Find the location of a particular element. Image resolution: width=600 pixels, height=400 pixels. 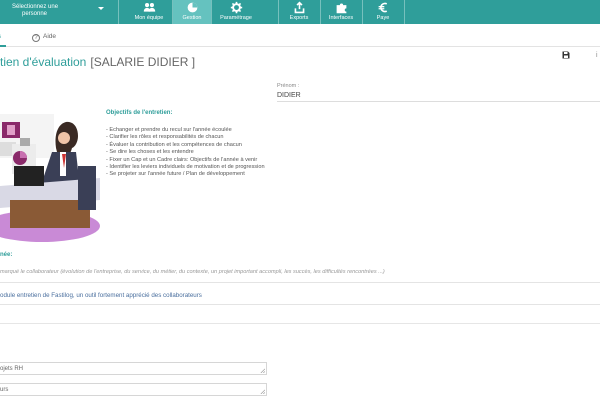

nav-interfaces: Interfaces is located at coordinates (341, 12).